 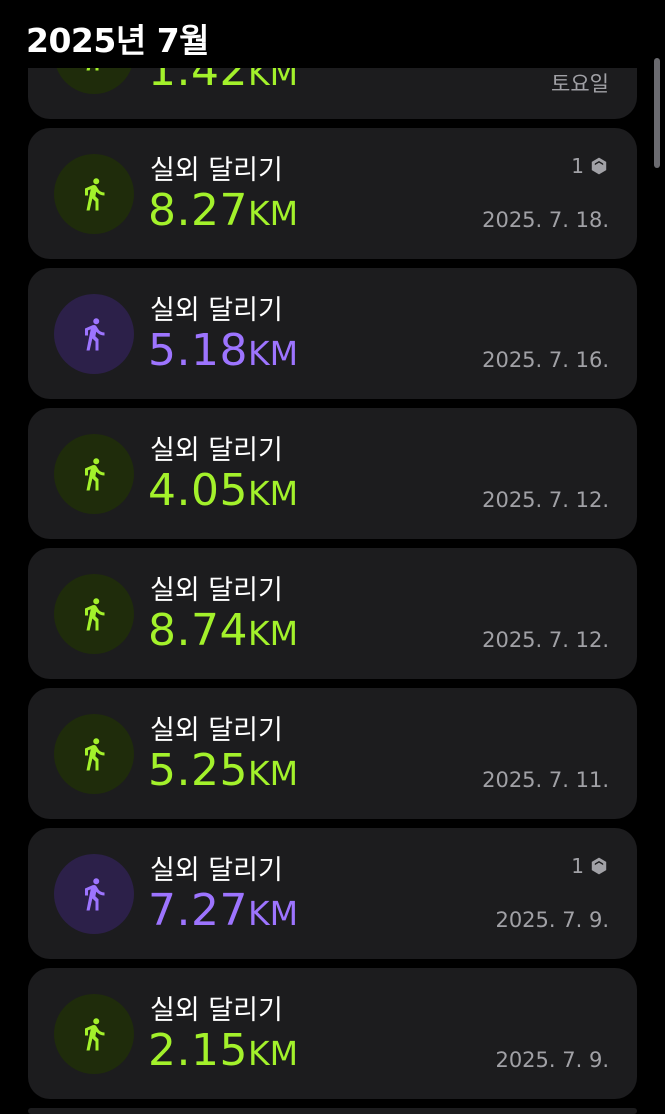 I want to click on workout-card: 실외 달리기 8.74KM 2025. 7. 12., so click(x=332, y=613).